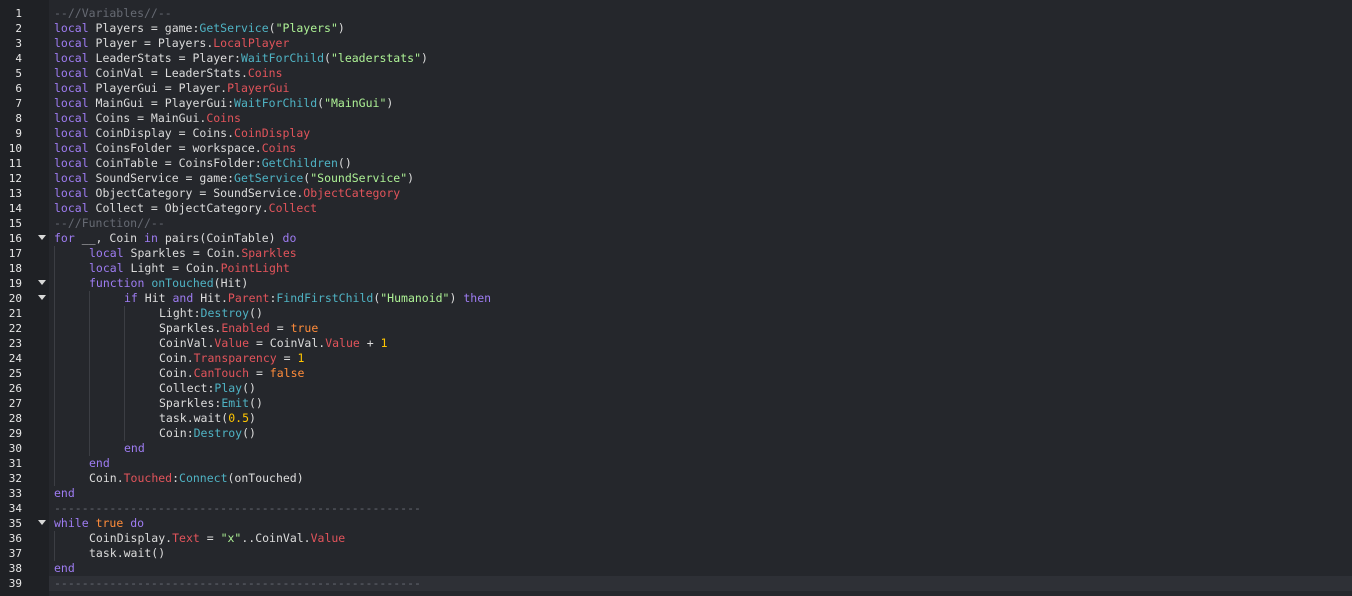  Describe the element at coordinates (134, 448) in the screenshot. I see `code-token: end` at that location.